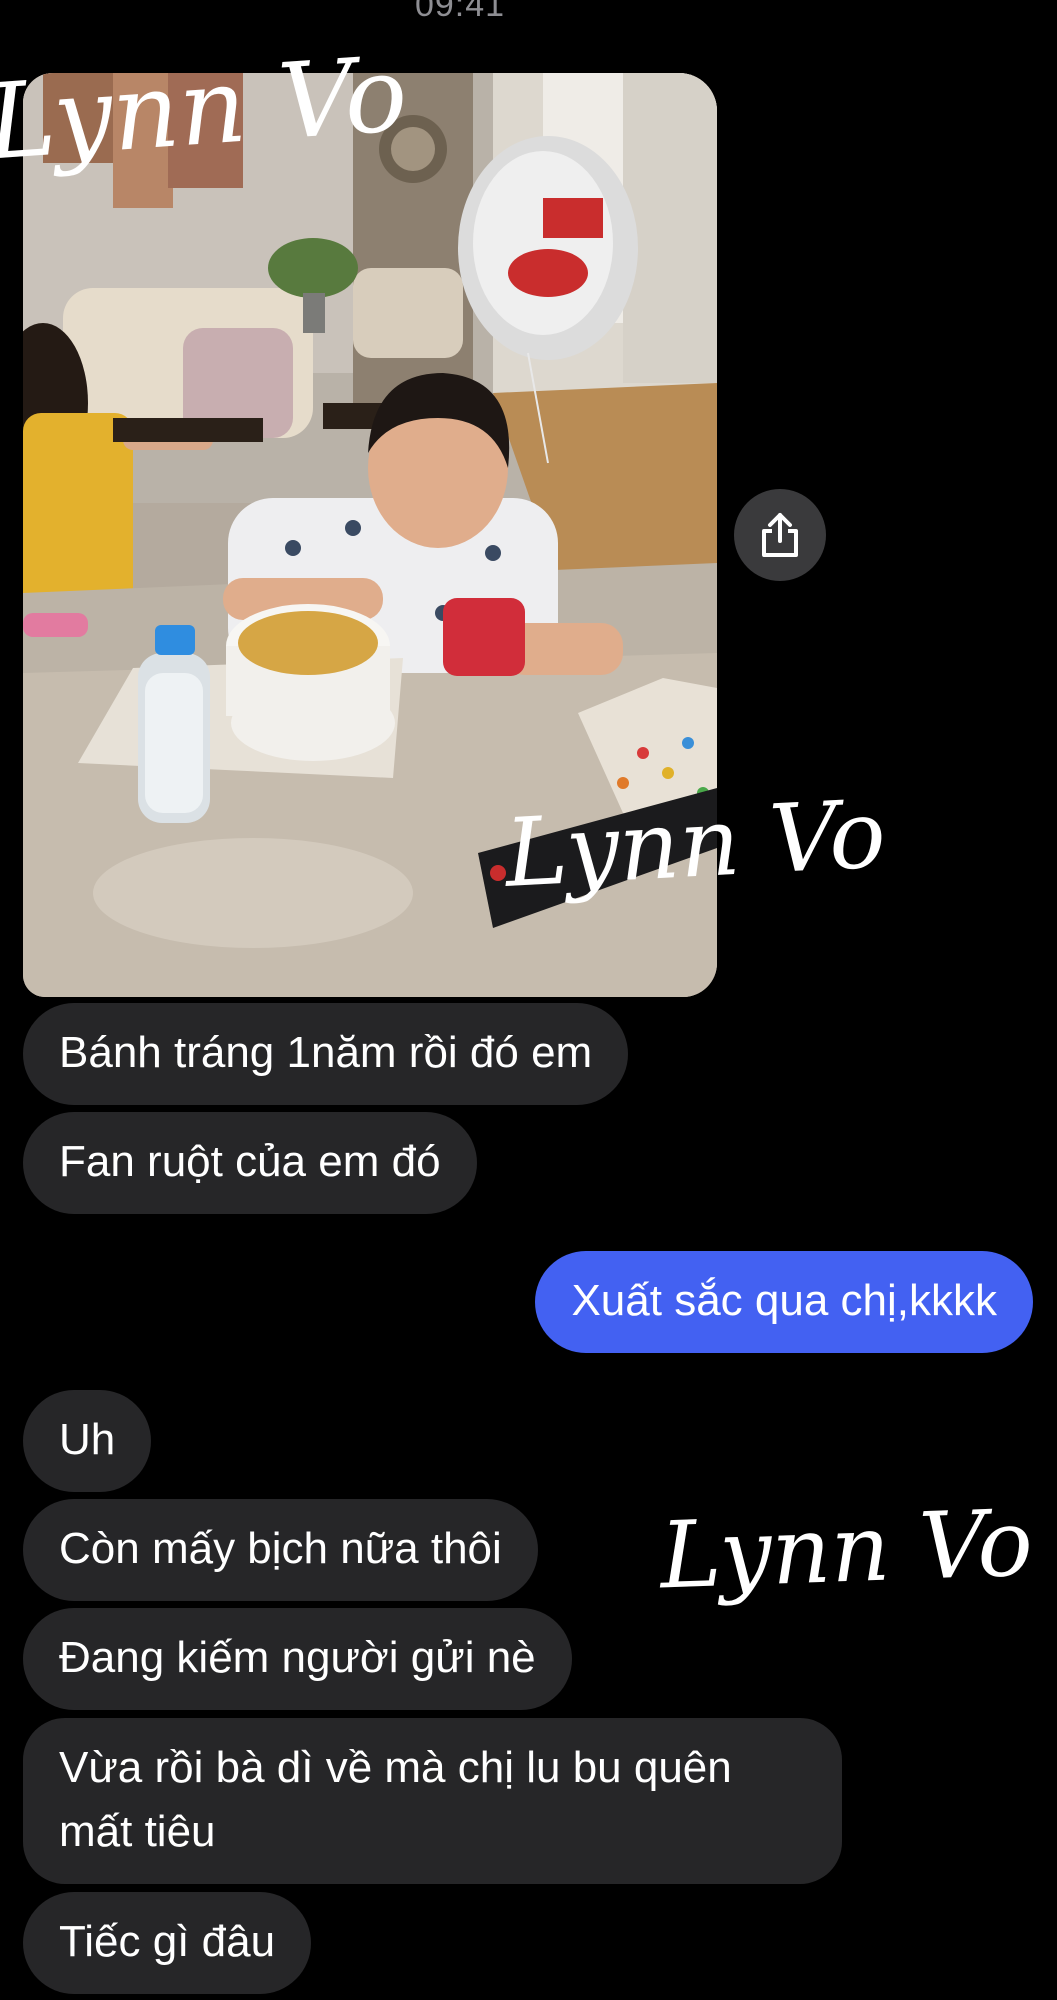 The image size is (1057, 2000). I want to click on message-text: Đang kiếm người gửi nè, so click(297, 1657).